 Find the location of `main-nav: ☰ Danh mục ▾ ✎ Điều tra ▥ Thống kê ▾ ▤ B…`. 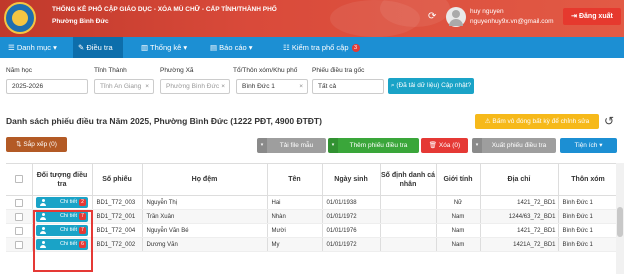

main-nav: ☰ Danh mục ▾ ✎ Điều tra ▥ Thống kê ▾ ▤ B… is located at coordinates (312, 47).